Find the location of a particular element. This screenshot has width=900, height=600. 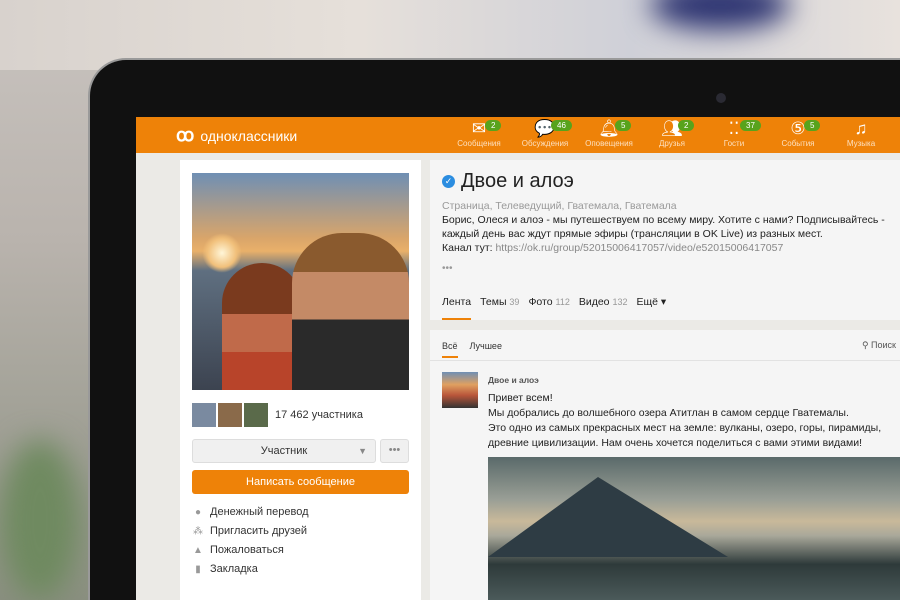

verified-icon: ✓ is located at coordinates (448, 181).